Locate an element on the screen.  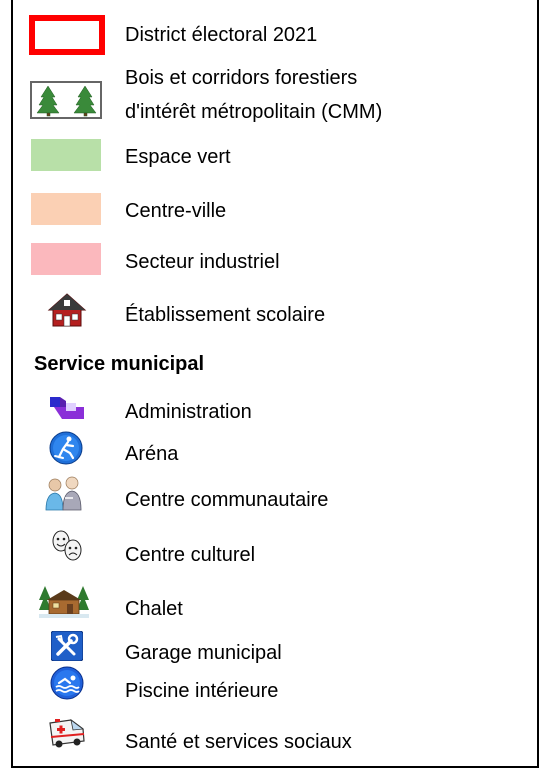
legend-label-green-space: Espace vert is located at coordinates (178, 157).